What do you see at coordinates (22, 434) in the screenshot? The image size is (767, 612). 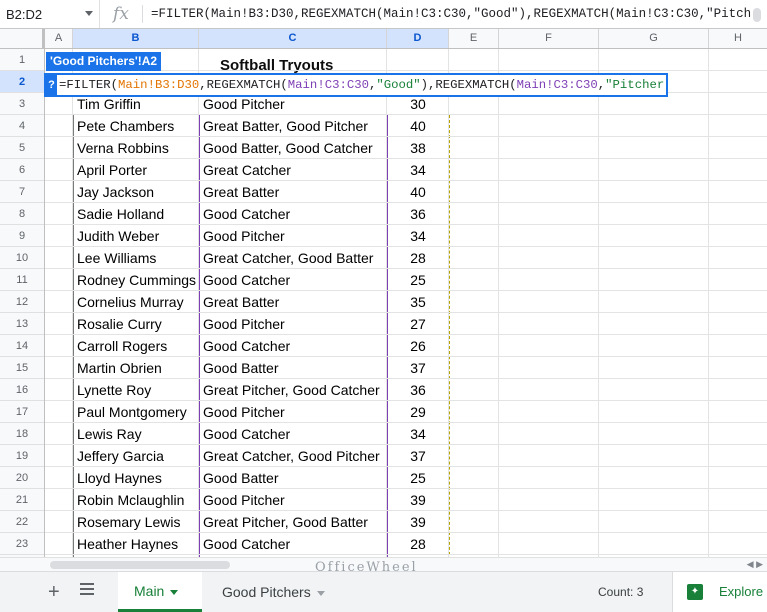 I see `row-header: 18` at bounding box center [22, 434].